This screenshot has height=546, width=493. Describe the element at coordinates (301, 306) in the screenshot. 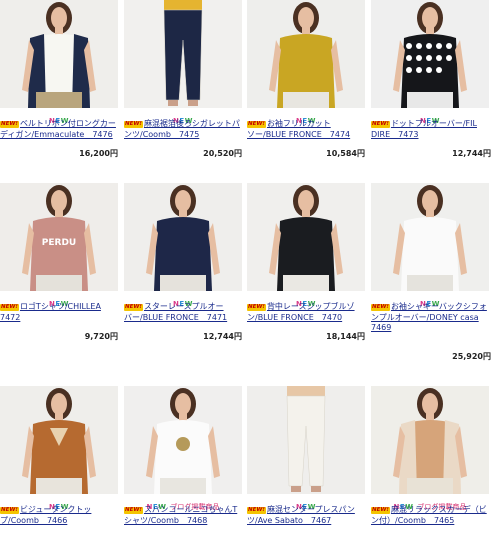

I see `title-line-1: NEW! 背中レースジップブルゾ` at that location.